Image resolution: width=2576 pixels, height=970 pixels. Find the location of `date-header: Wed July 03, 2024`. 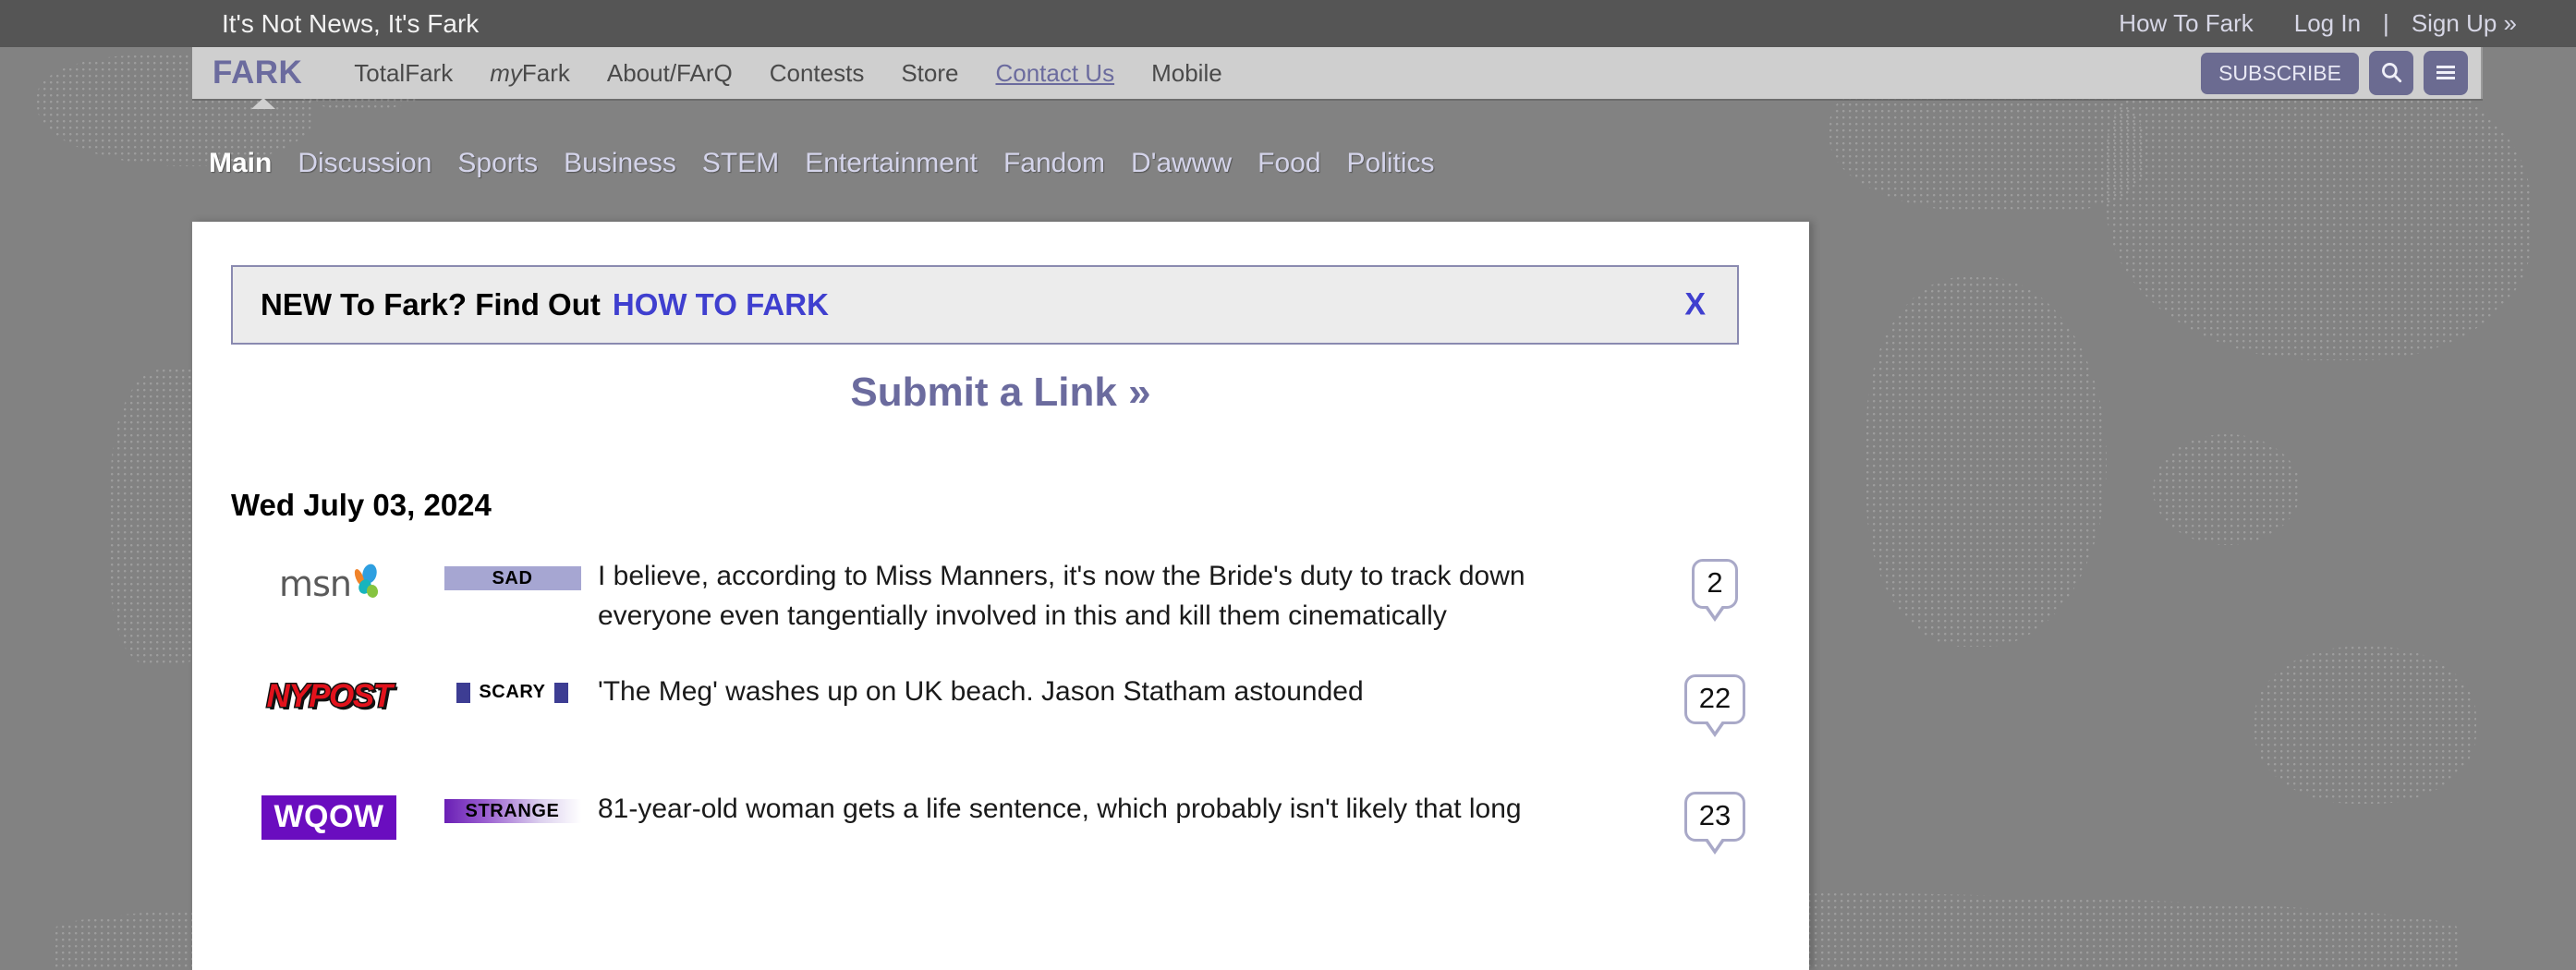

date-header: Wed July 03, 2024 is located at coordinates (361, 505).